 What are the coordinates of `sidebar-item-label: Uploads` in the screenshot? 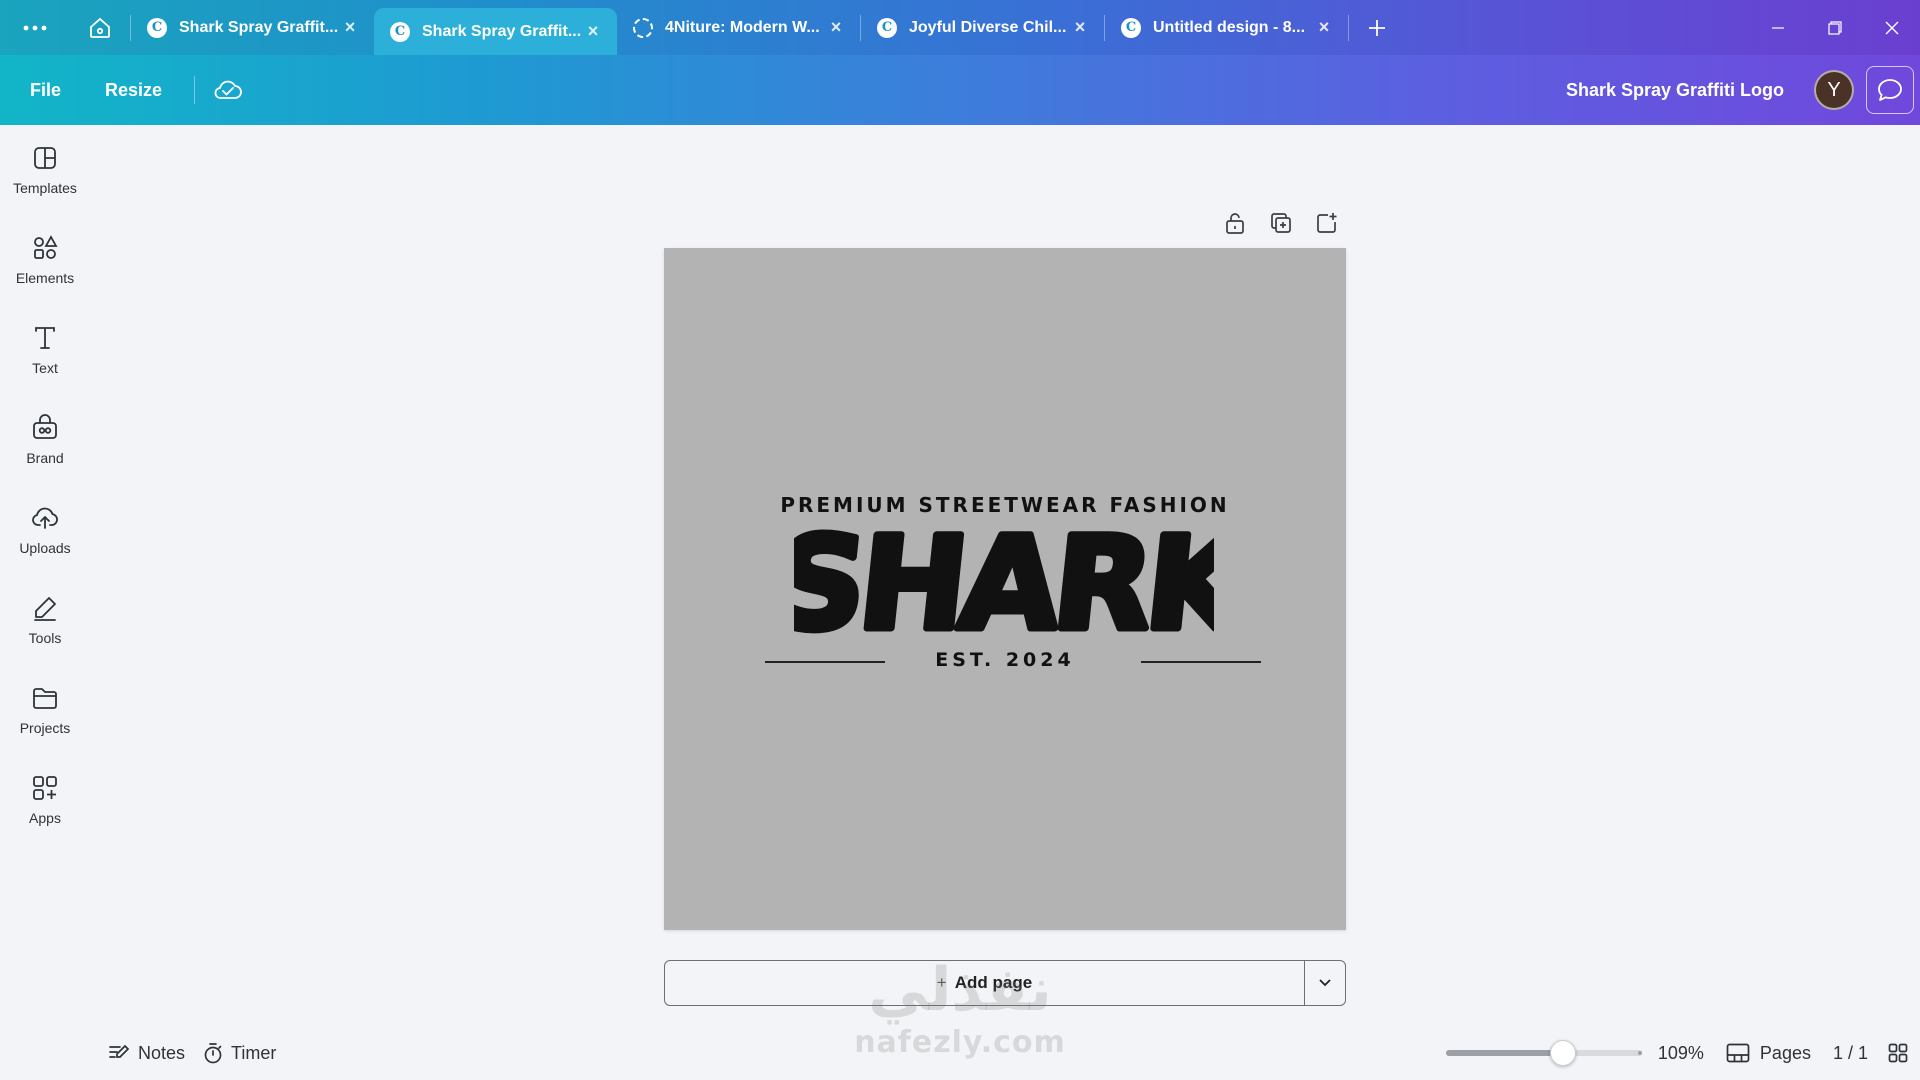 It's located at (45, 548).